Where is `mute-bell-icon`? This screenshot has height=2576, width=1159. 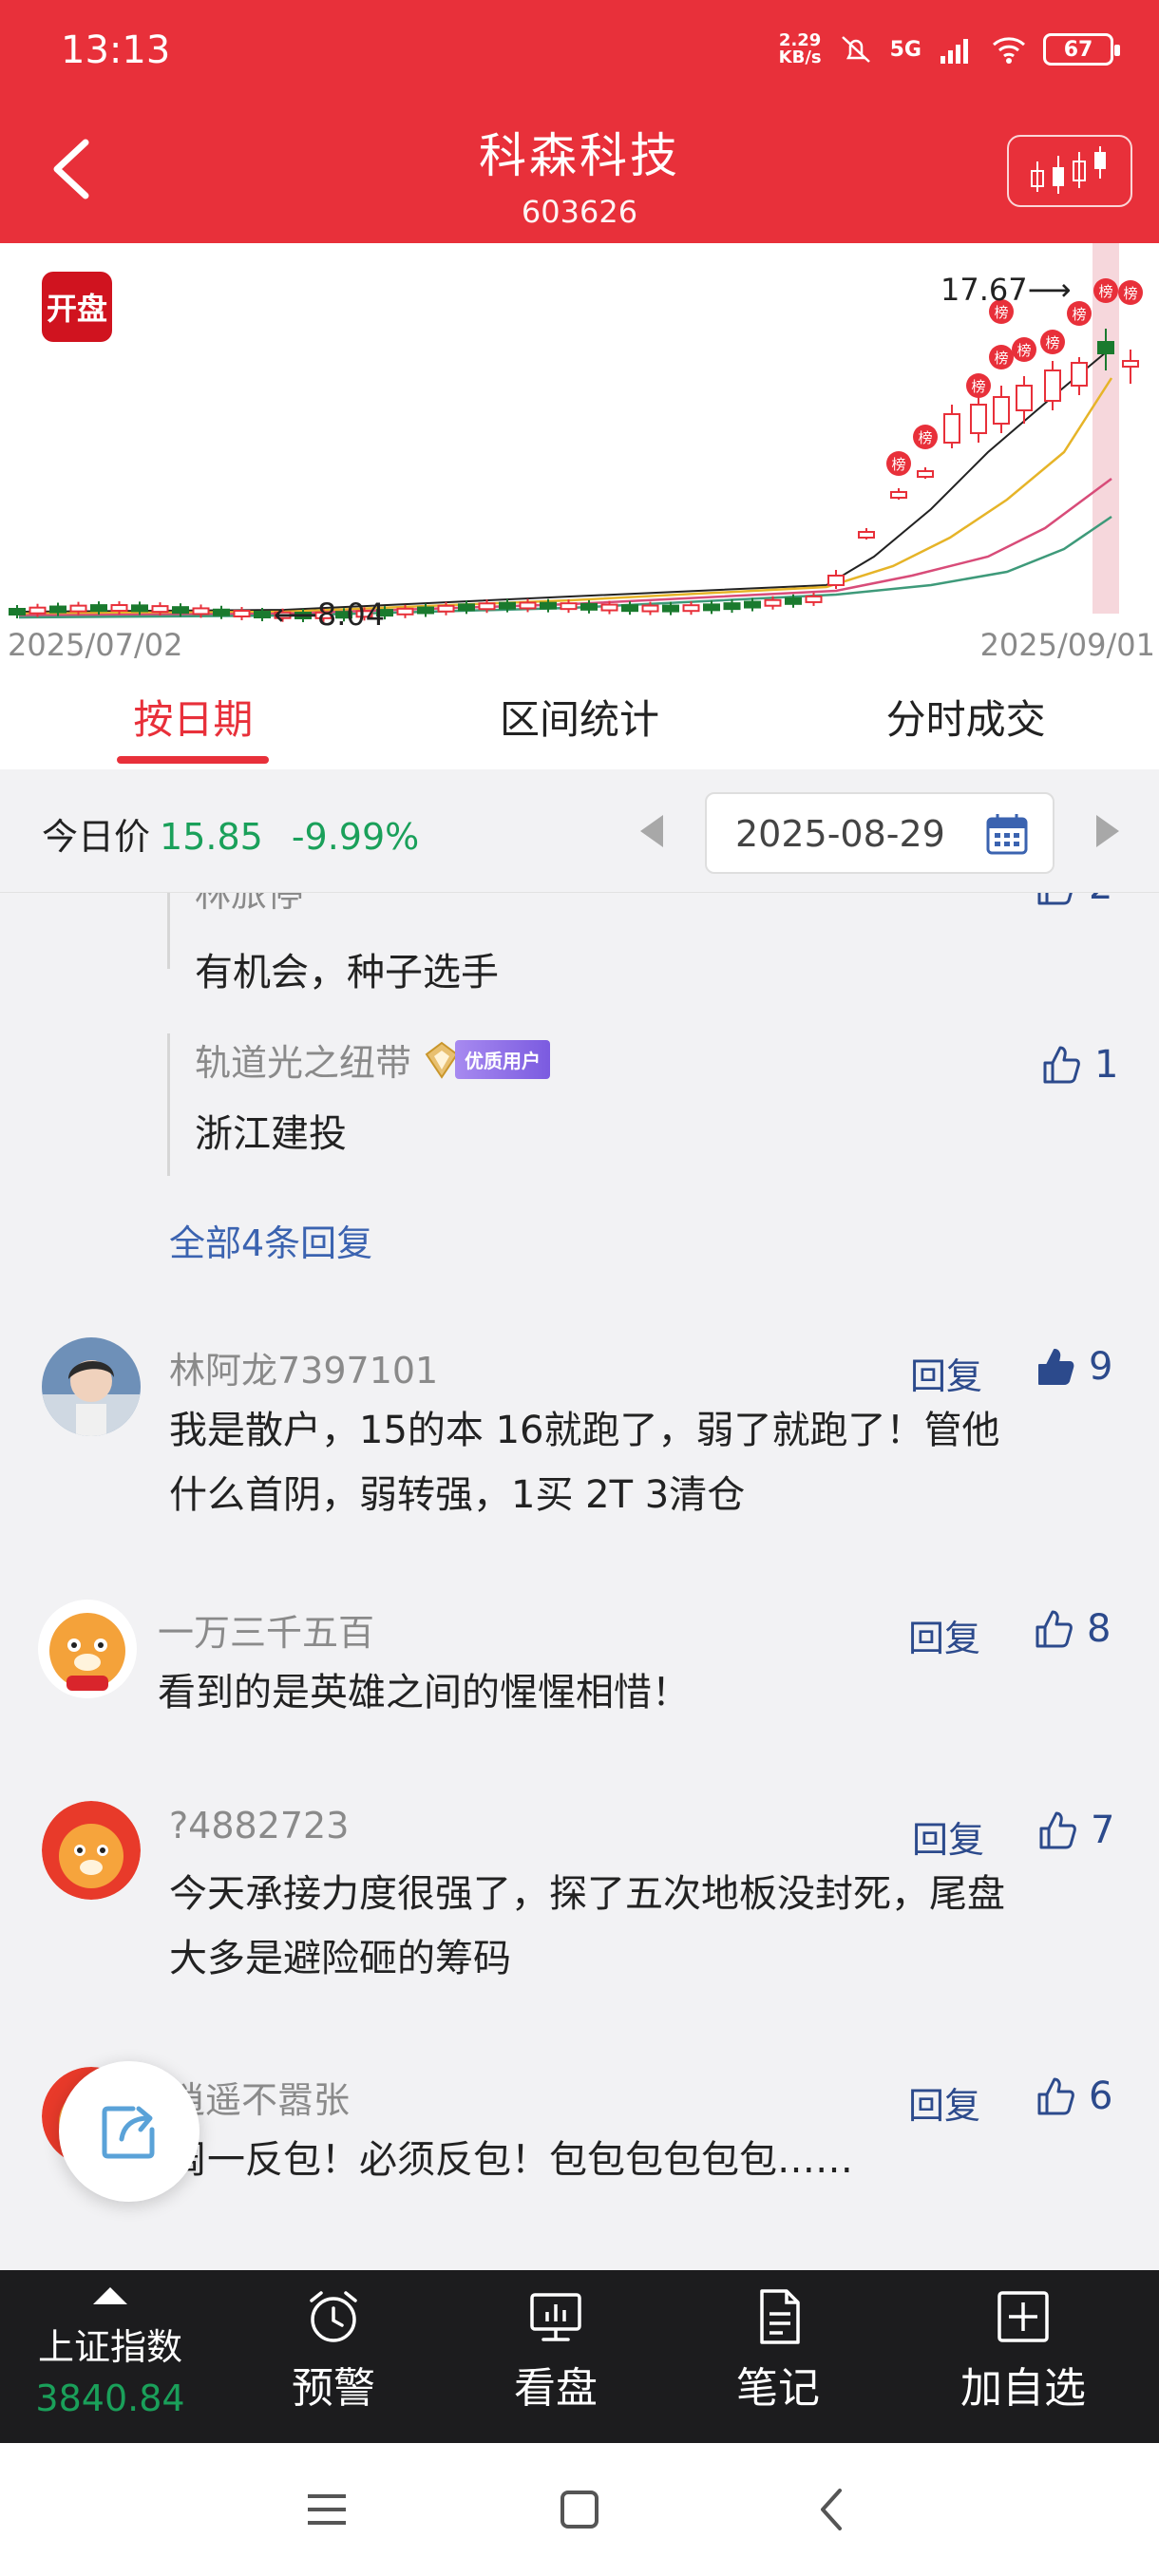
mute-bell-icon is located at coordinates (855, 49).